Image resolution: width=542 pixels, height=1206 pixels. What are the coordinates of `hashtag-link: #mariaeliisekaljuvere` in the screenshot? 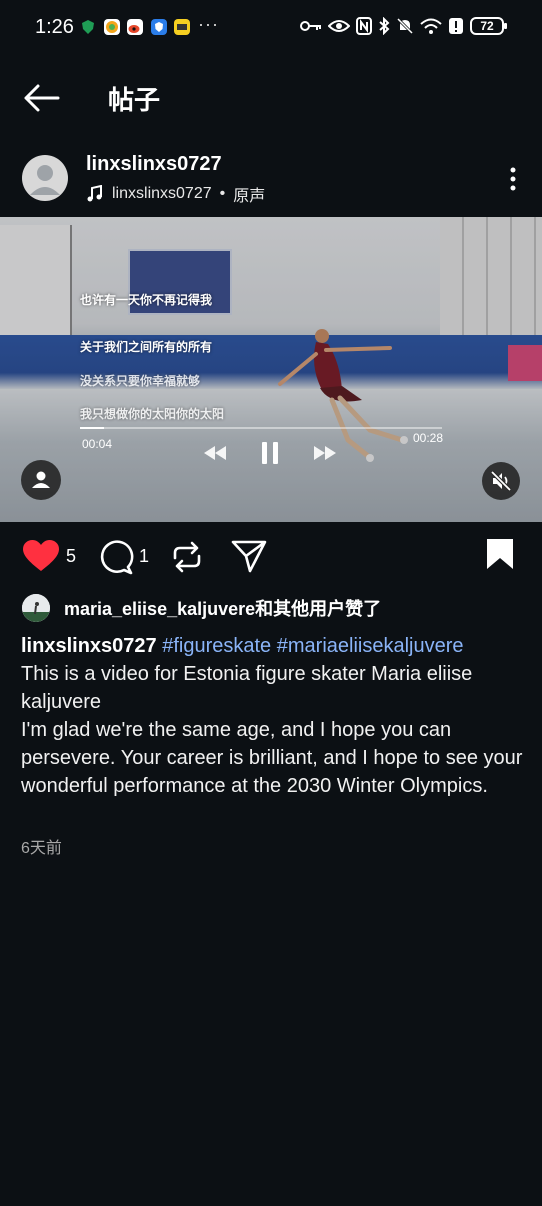 It's located at (370, 646).